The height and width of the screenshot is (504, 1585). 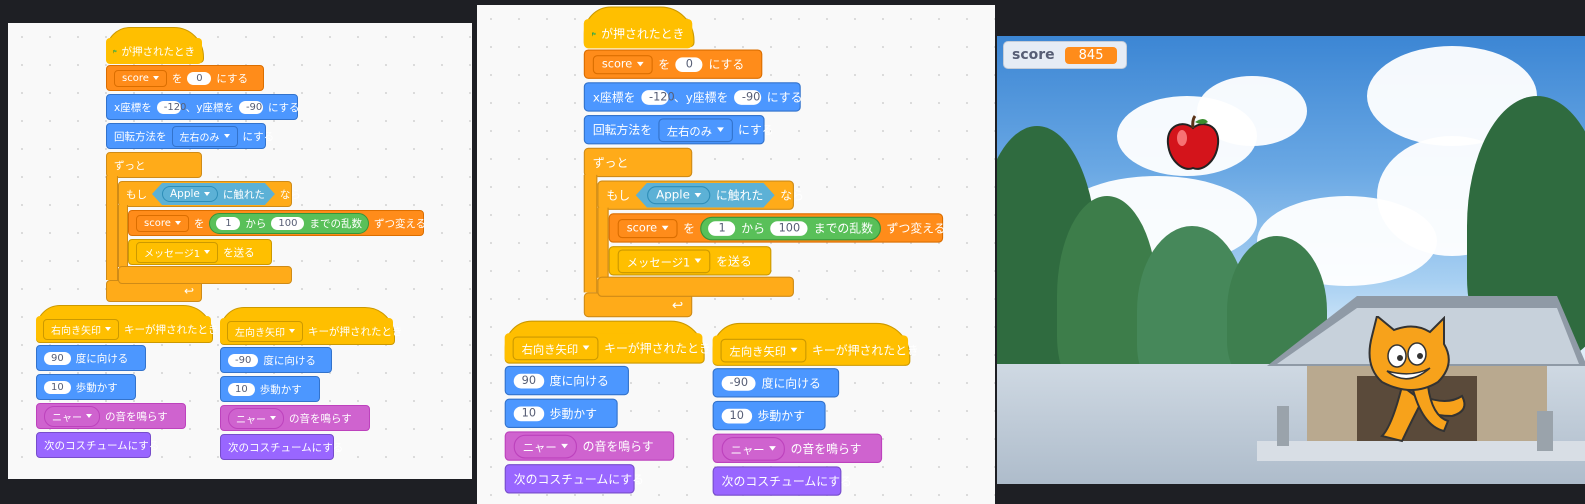 I want to click on random-label: までの乱数, so click(x=335, y=223).